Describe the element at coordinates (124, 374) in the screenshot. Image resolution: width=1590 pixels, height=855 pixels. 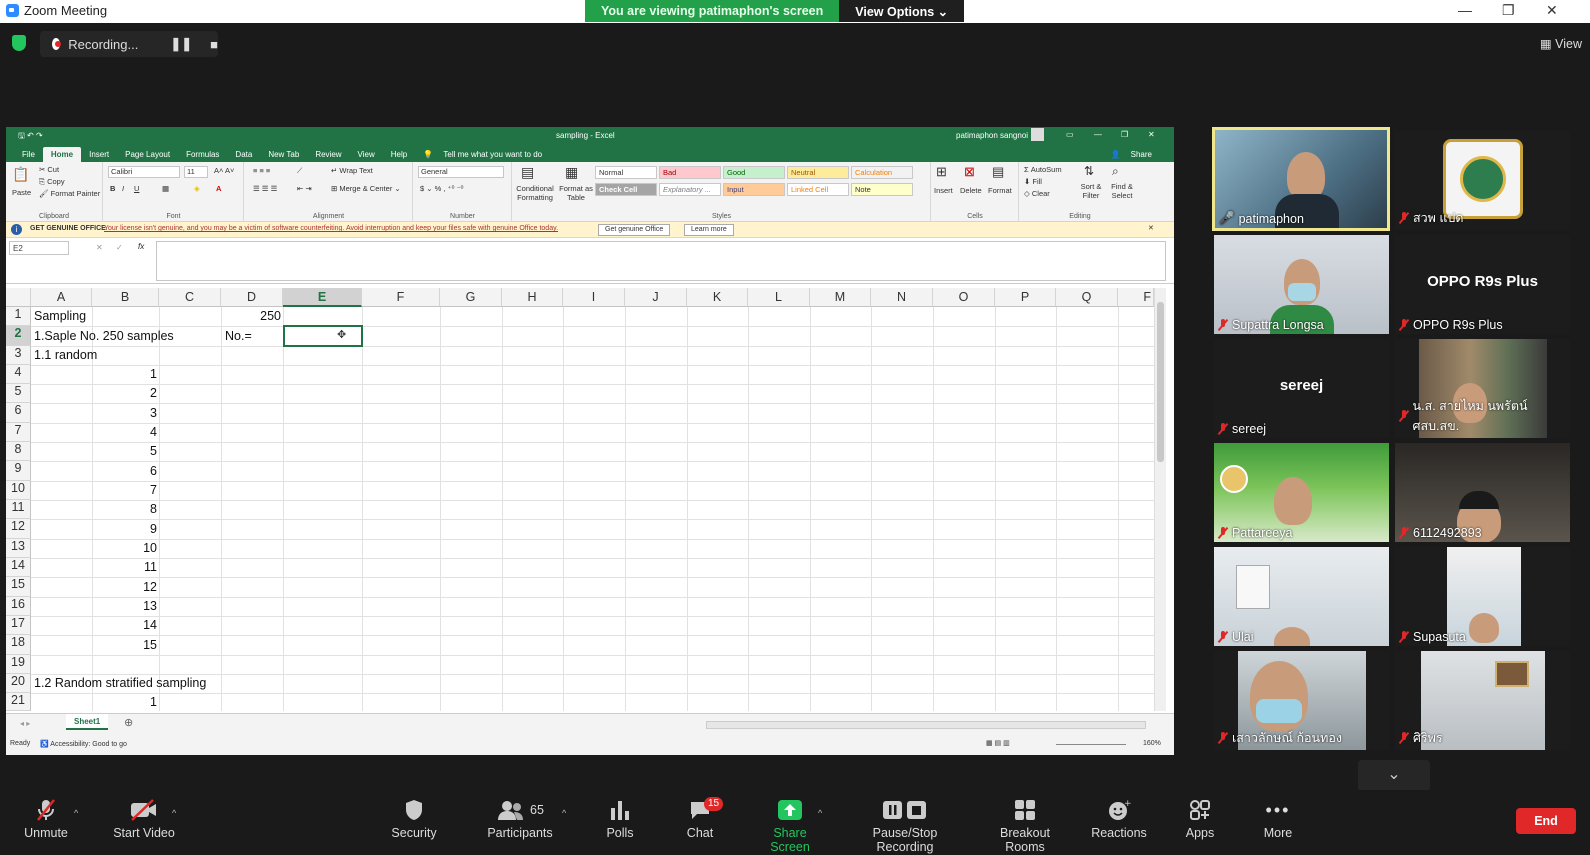
I see `cell-b4: 1` at that location.